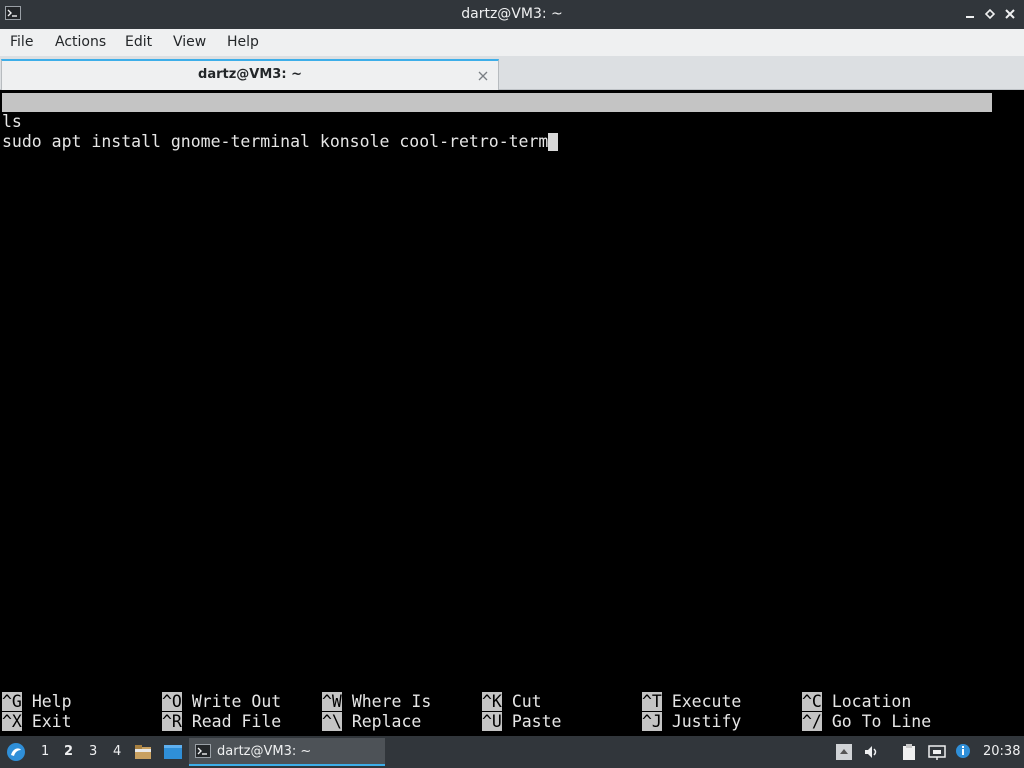 The width and height of the screenshot is (1024, 768). What do you see at coordinates (377, 701) in the screenshot?
I see `shortcut-where-is: ^W Where Is` at bounding box center [377, 701].